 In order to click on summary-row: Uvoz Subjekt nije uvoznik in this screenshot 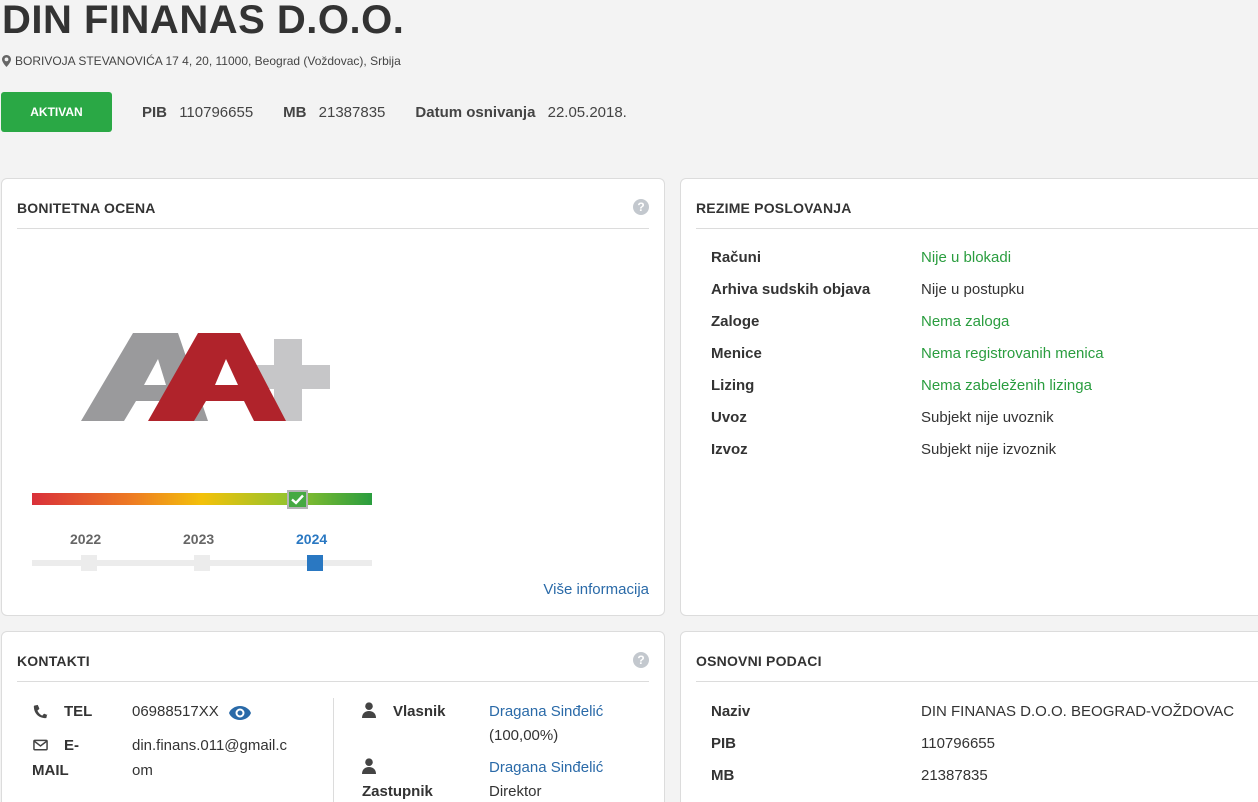, I will do `click(882, 417)`.